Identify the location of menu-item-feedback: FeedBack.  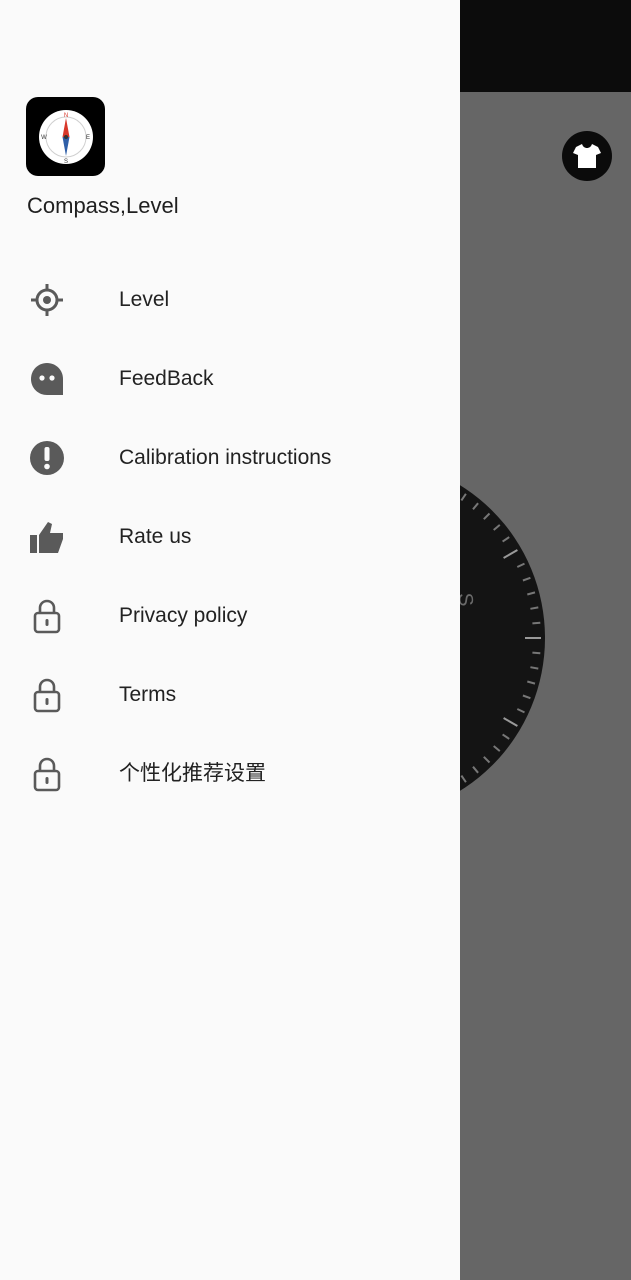
(230, 378).